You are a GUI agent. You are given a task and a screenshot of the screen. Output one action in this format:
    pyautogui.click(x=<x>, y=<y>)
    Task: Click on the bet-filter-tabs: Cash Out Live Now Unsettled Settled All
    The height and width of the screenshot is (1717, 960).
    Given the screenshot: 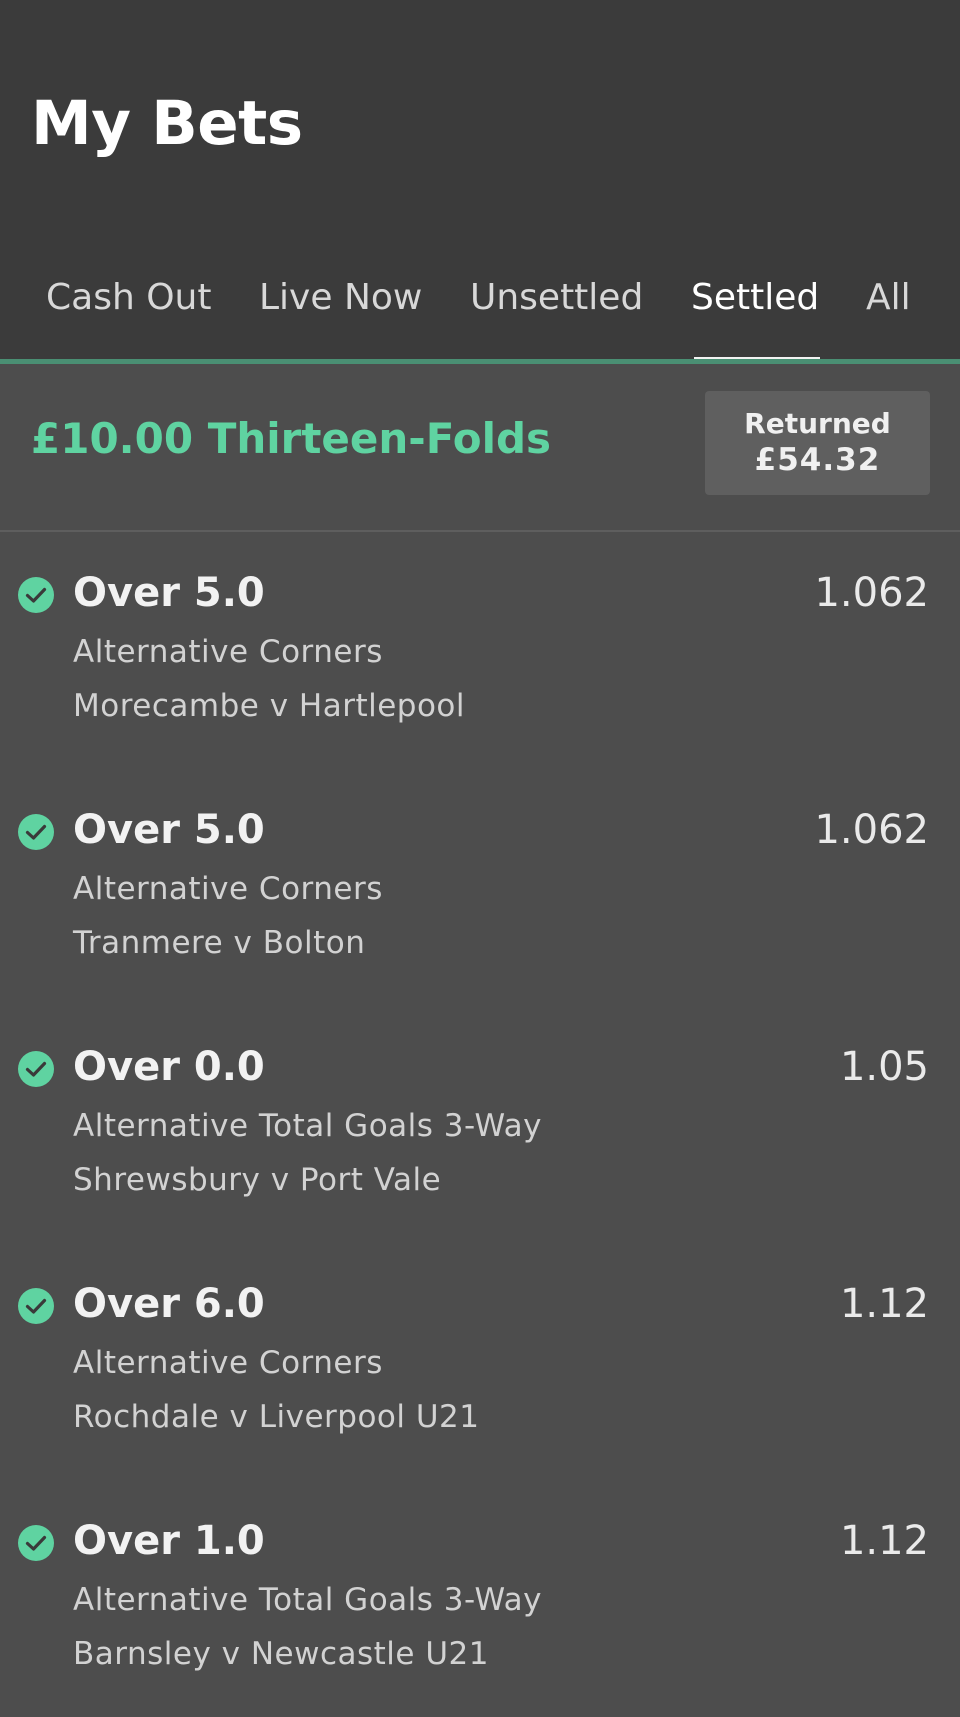 What is the action you would take?
    pyautogui.click(x=480, y=315)
    